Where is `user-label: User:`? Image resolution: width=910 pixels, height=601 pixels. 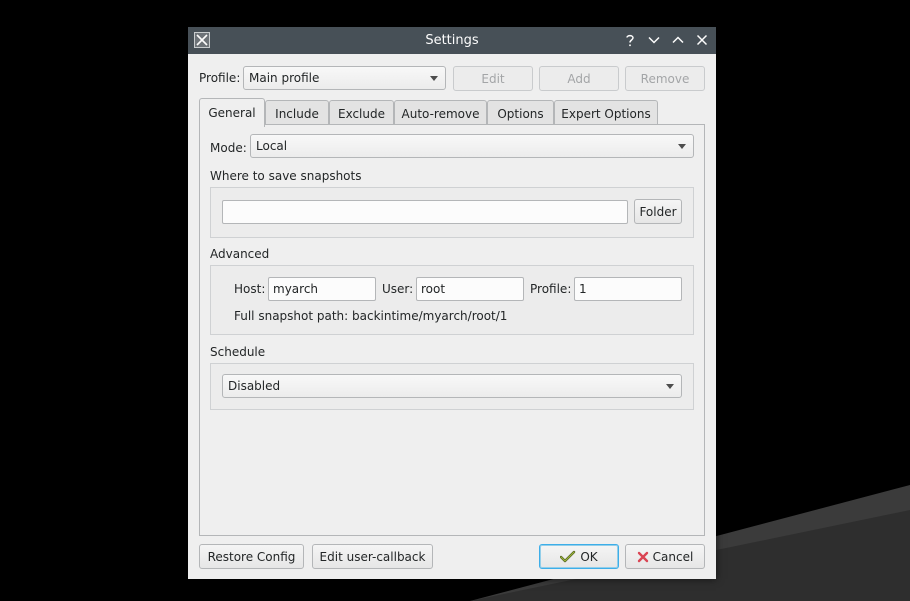
user-label: User: is located at coordinates (398, 289).